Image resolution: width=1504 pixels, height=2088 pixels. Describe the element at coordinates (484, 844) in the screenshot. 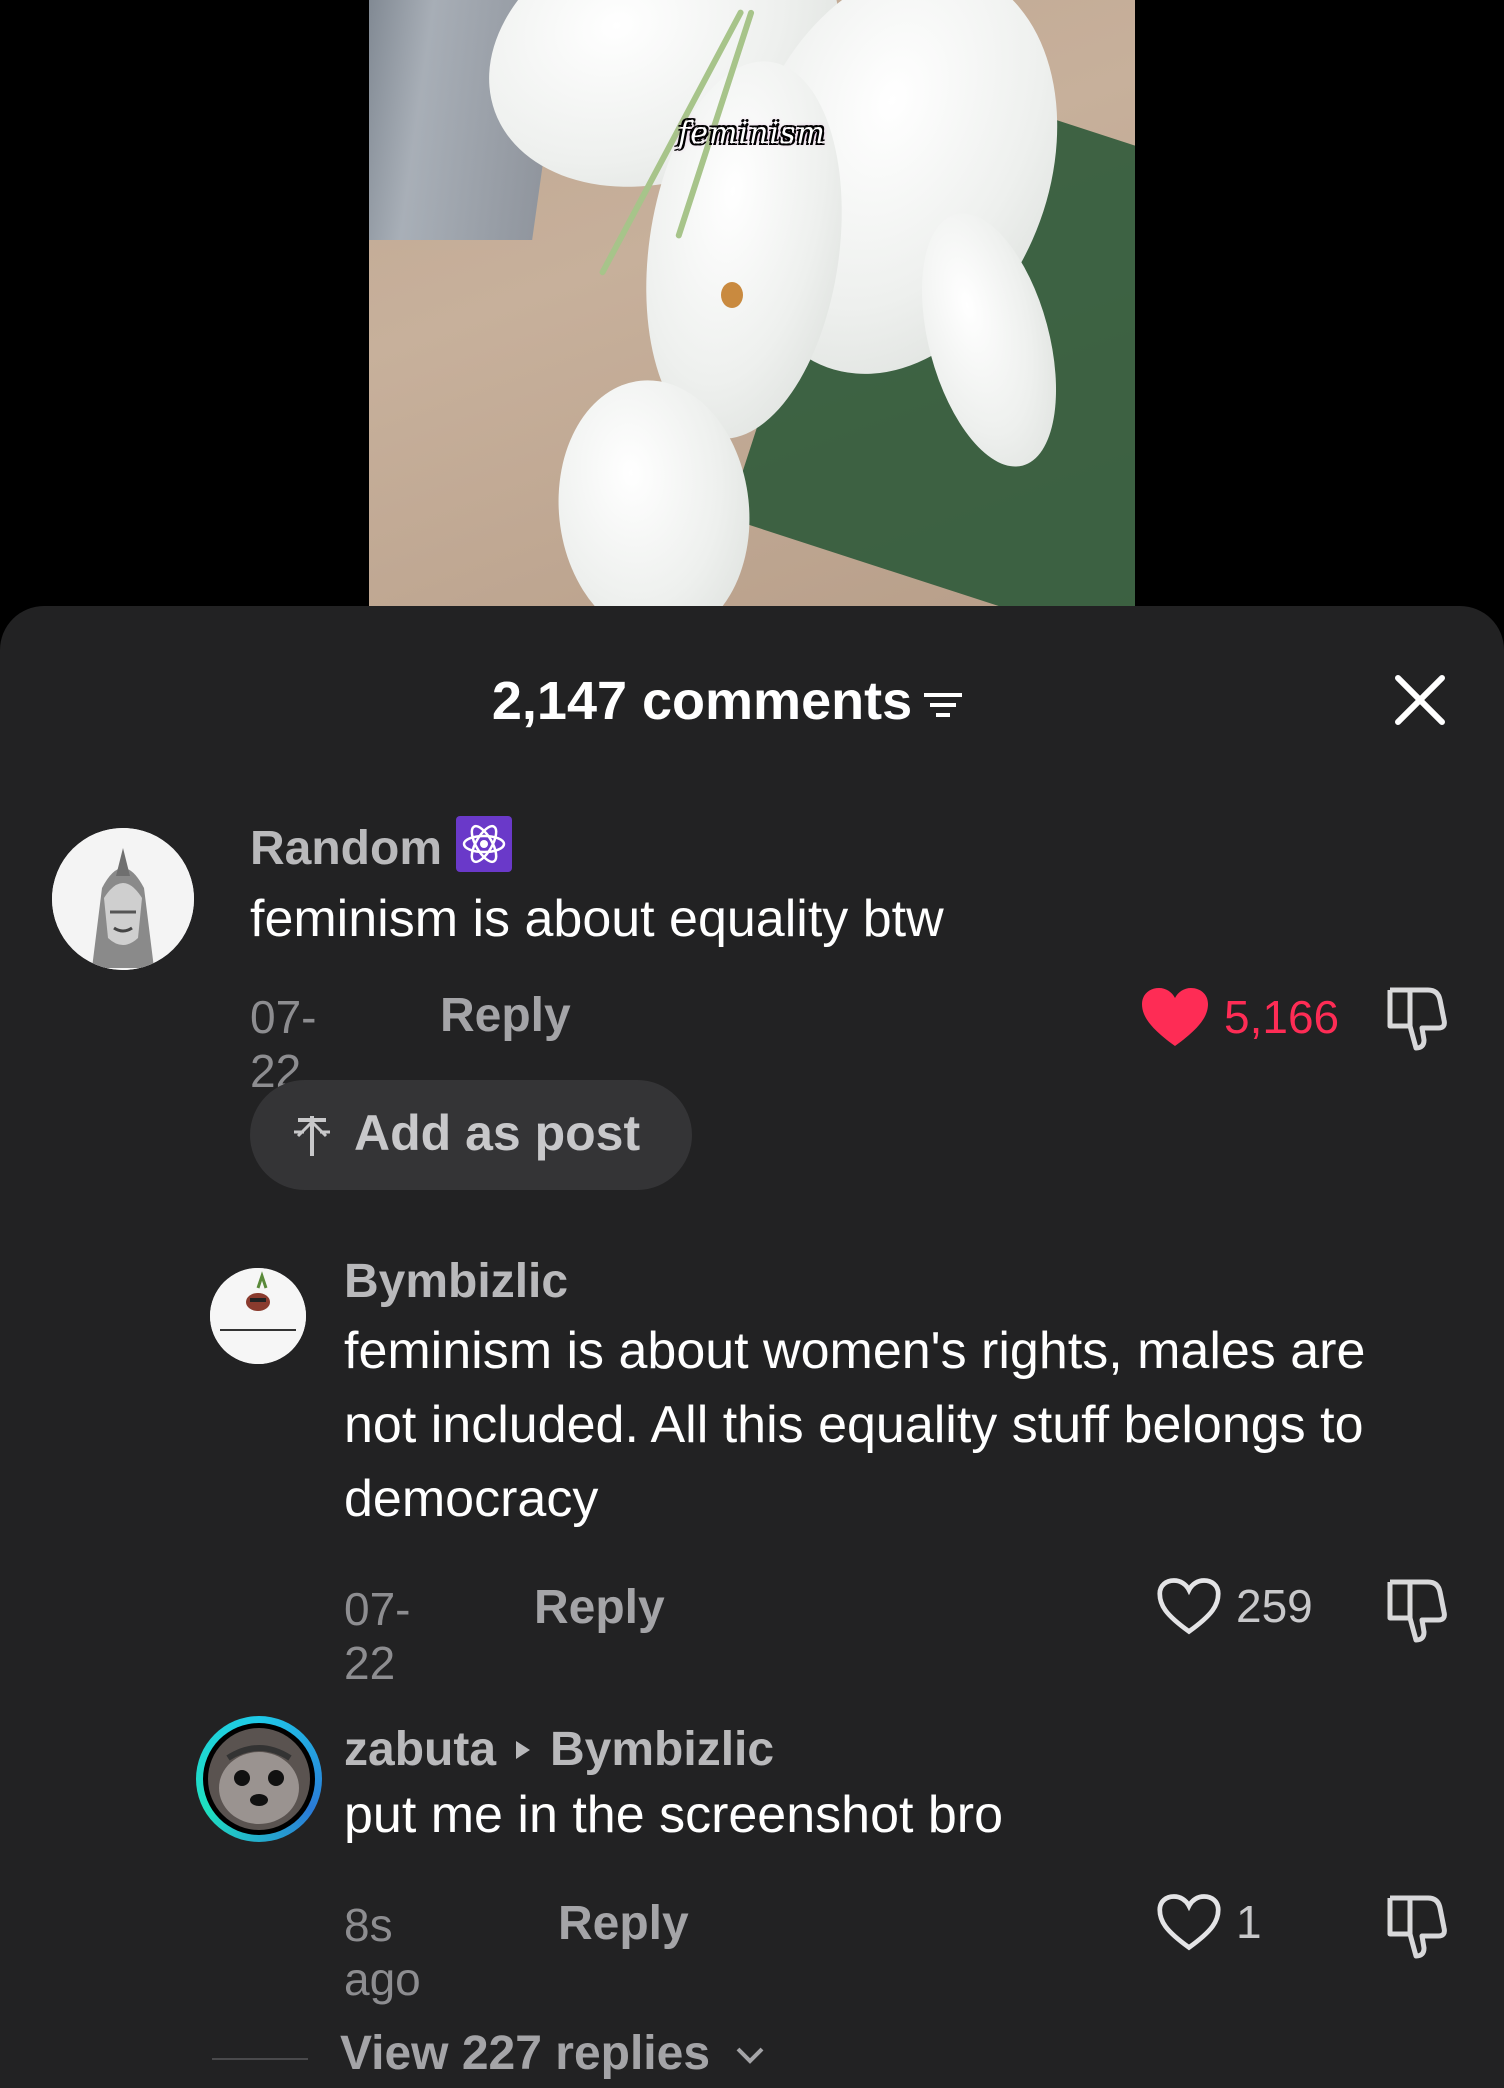

I see `atom-badge-icon` at that location.